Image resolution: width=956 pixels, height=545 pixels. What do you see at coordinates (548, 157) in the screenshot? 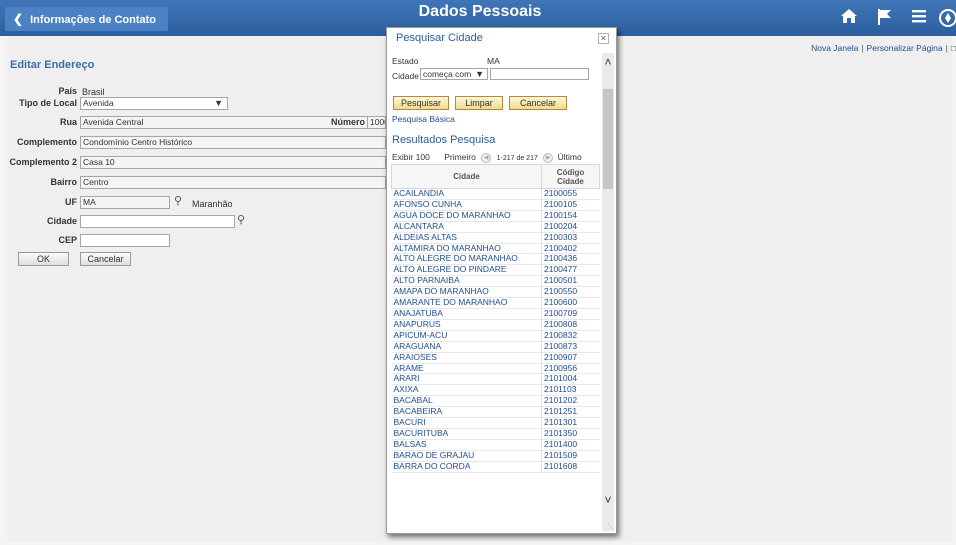
I see `next-icon: ▶` at bounding box center [548, 157].